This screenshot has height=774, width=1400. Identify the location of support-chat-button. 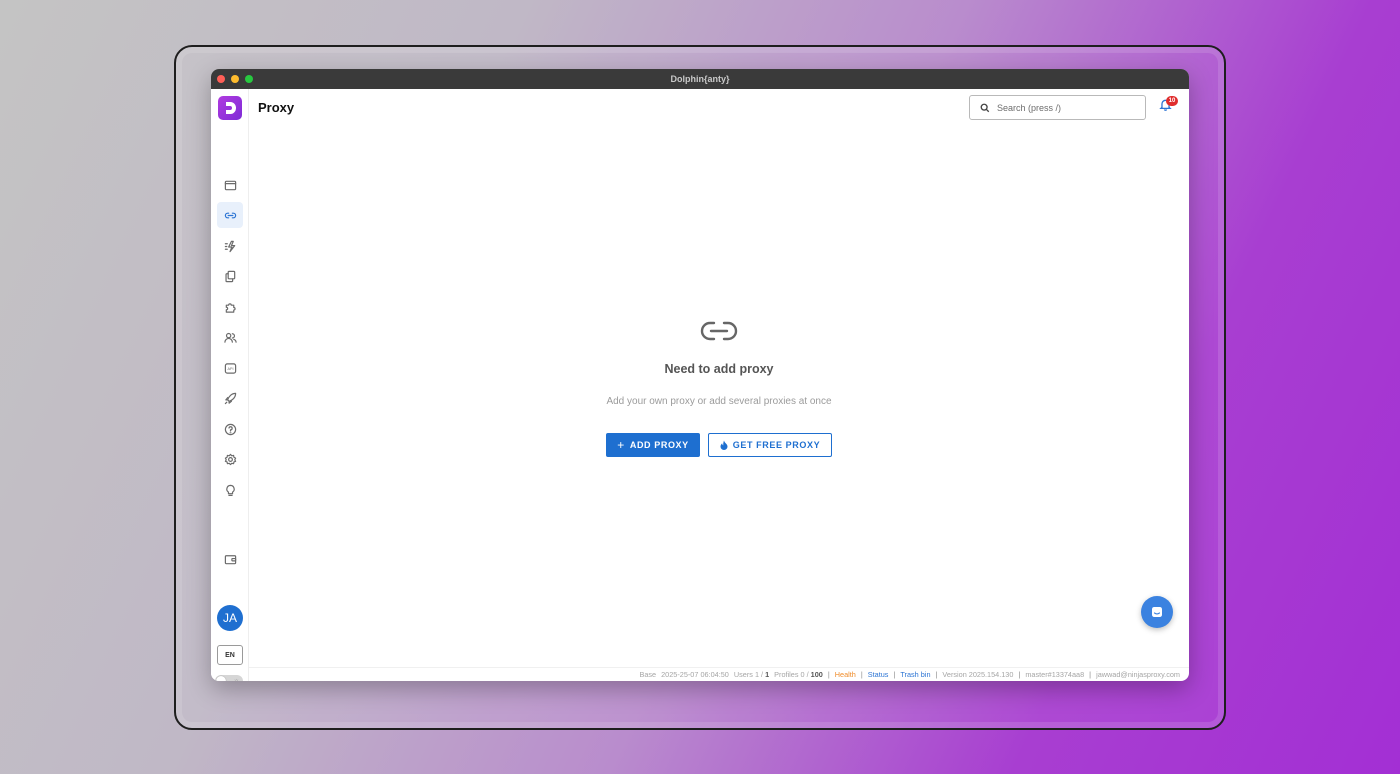
(1157, 612).